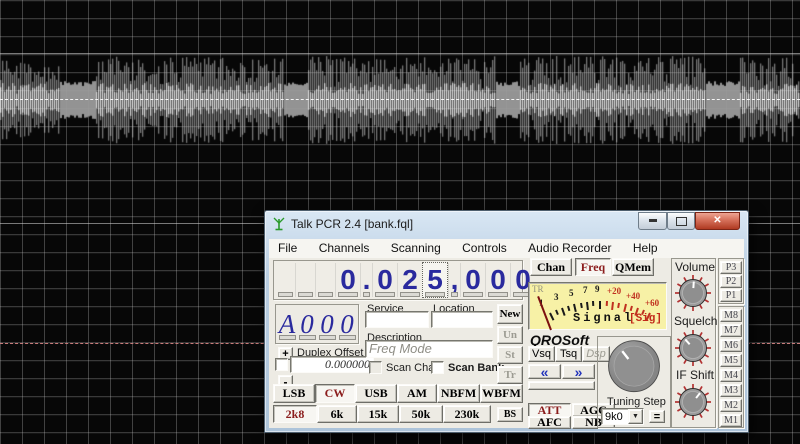  What do you see at coordinates (731, 360) in the screenshot?
I see `memory-button-m5: M5` at bounding box center [731, 360].